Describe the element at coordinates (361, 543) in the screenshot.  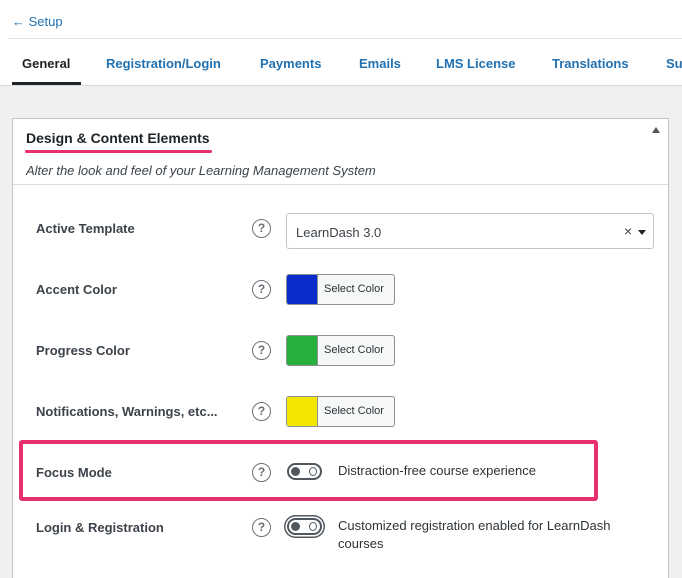
I see `login-registration-description-line2: courses` at that location.